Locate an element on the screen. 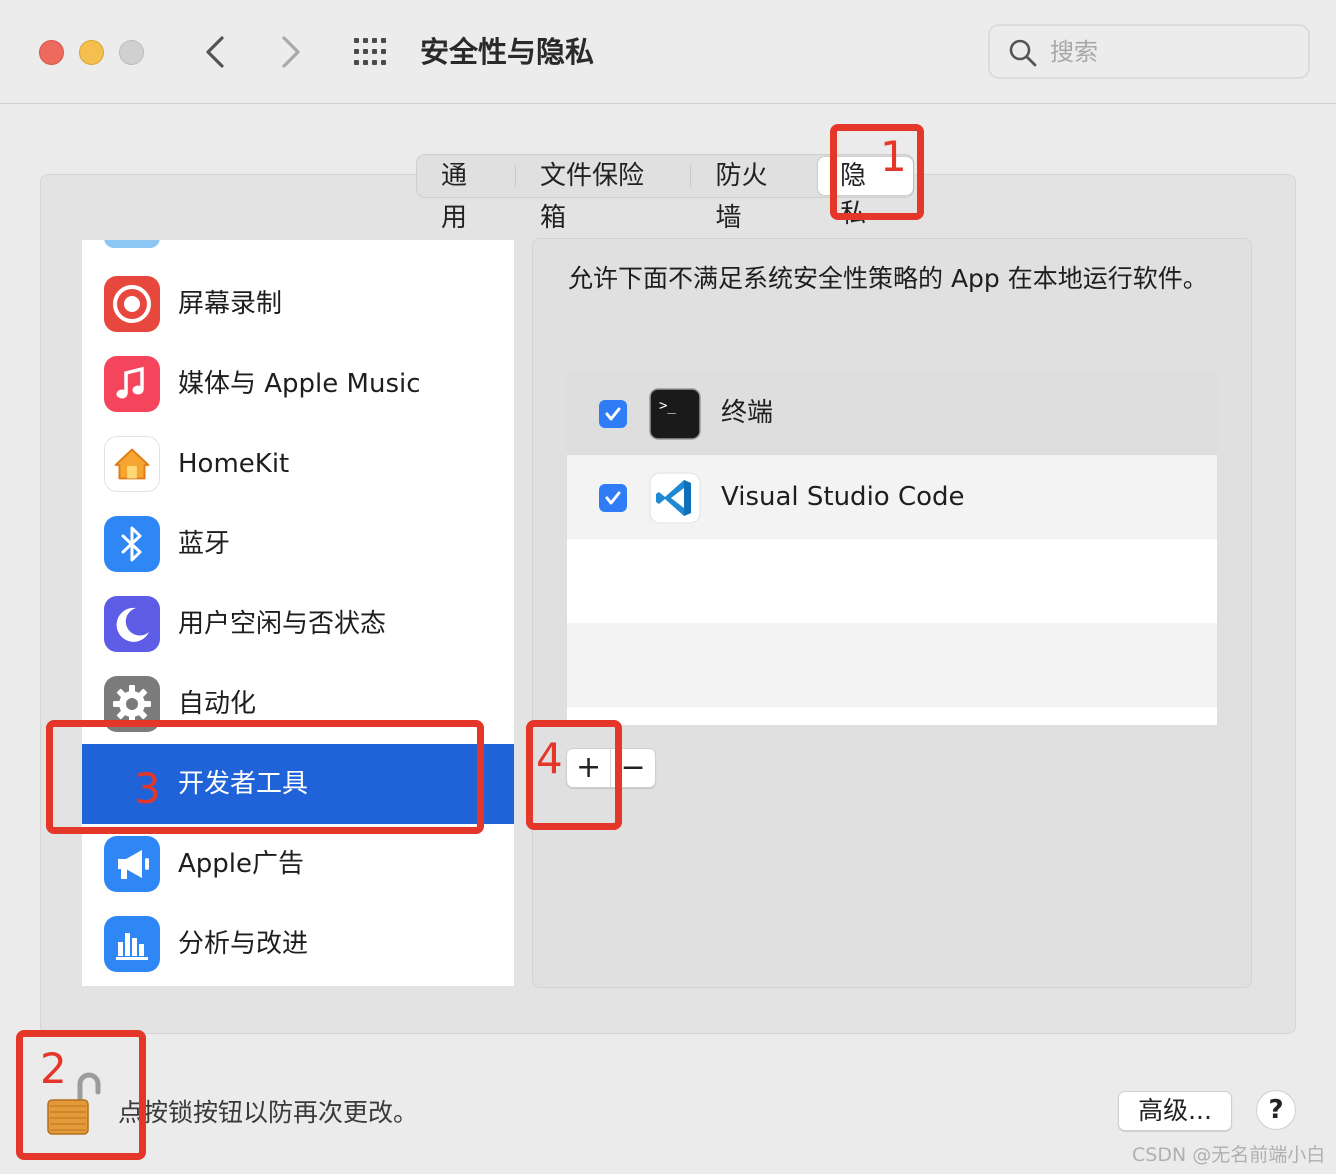  description-text: 允许下面不满足系统安全性策略的 App 在本地运行软件。 is located at coordinates (888, 278).